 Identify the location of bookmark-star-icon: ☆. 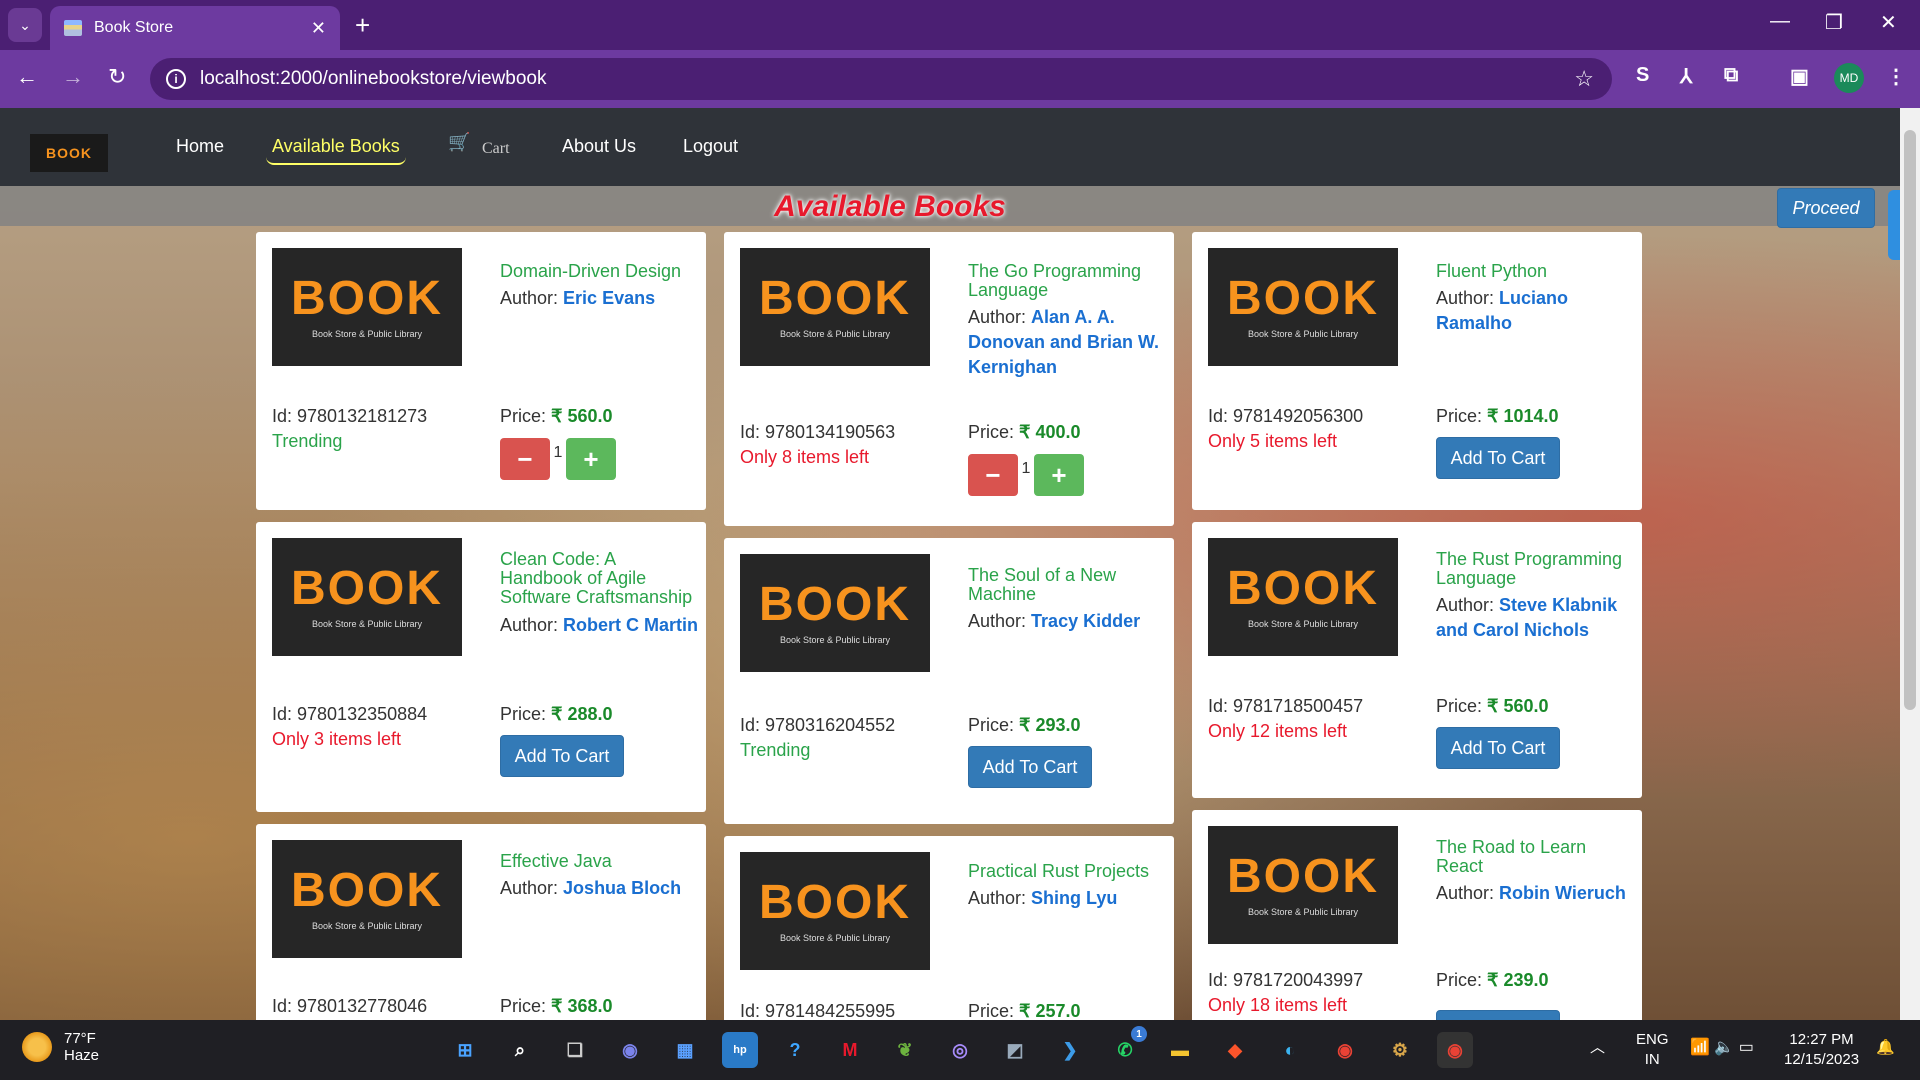
(1584, 79).